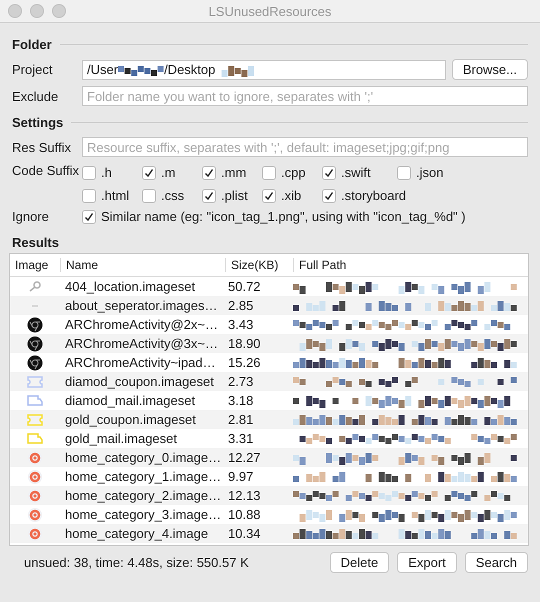 The width and height of the screenshot is (540, 602). I want to click on close-button, so click(15, 11).